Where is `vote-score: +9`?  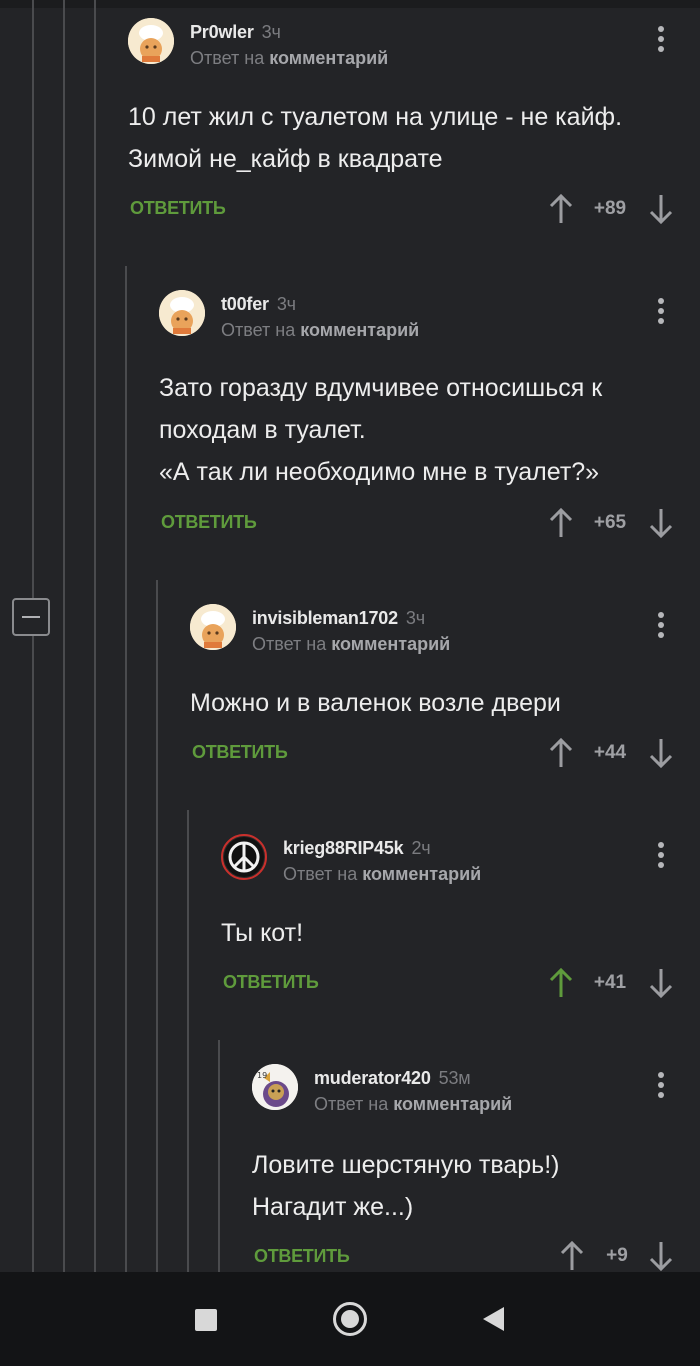 vote-score: +9 is located at coordinates (617, 1255).